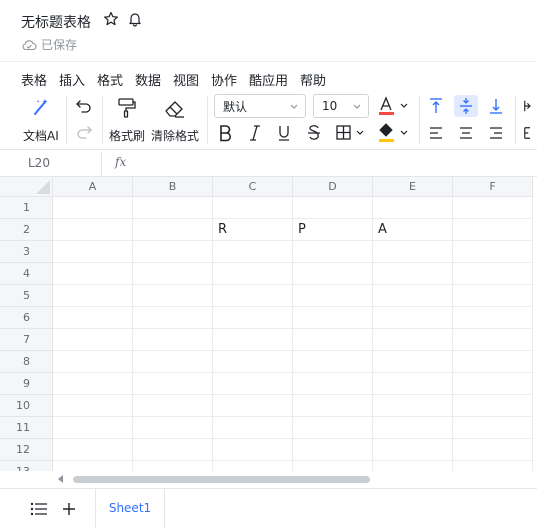 Image resolution: width=537 pixels, height=528 pixels. What do you see at coordinates (26, 318) in the screenshot?
I see `row-header-6: 6` at bounding box center [26, 318].